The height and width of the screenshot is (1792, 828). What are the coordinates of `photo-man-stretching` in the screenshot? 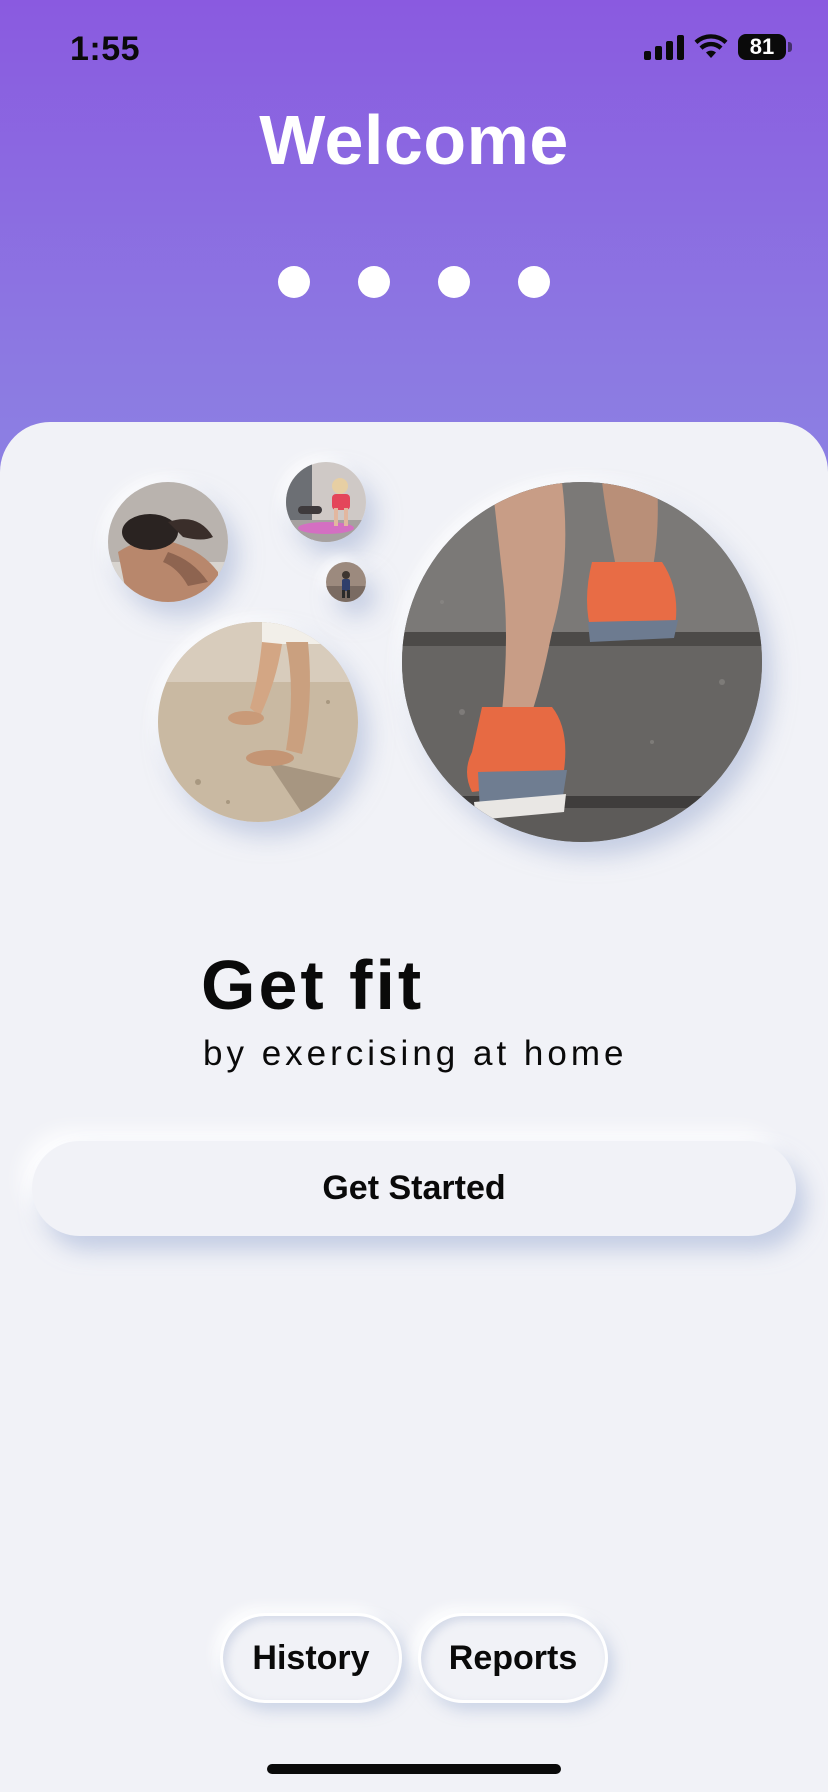 It's located at (168, 542).